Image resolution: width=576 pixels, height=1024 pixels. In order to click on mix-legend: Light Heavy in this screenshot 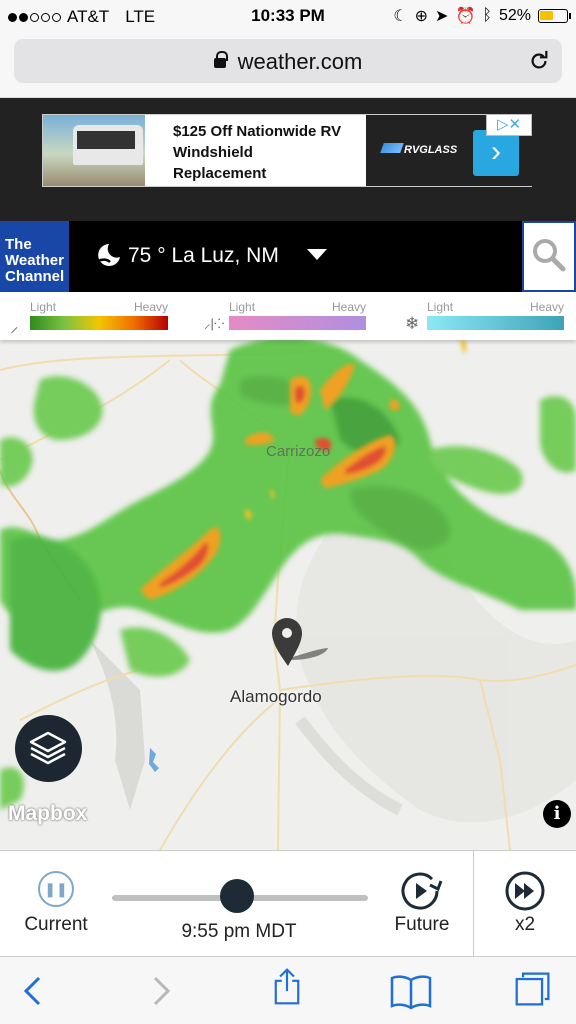, I will do `click(297, 315)`.